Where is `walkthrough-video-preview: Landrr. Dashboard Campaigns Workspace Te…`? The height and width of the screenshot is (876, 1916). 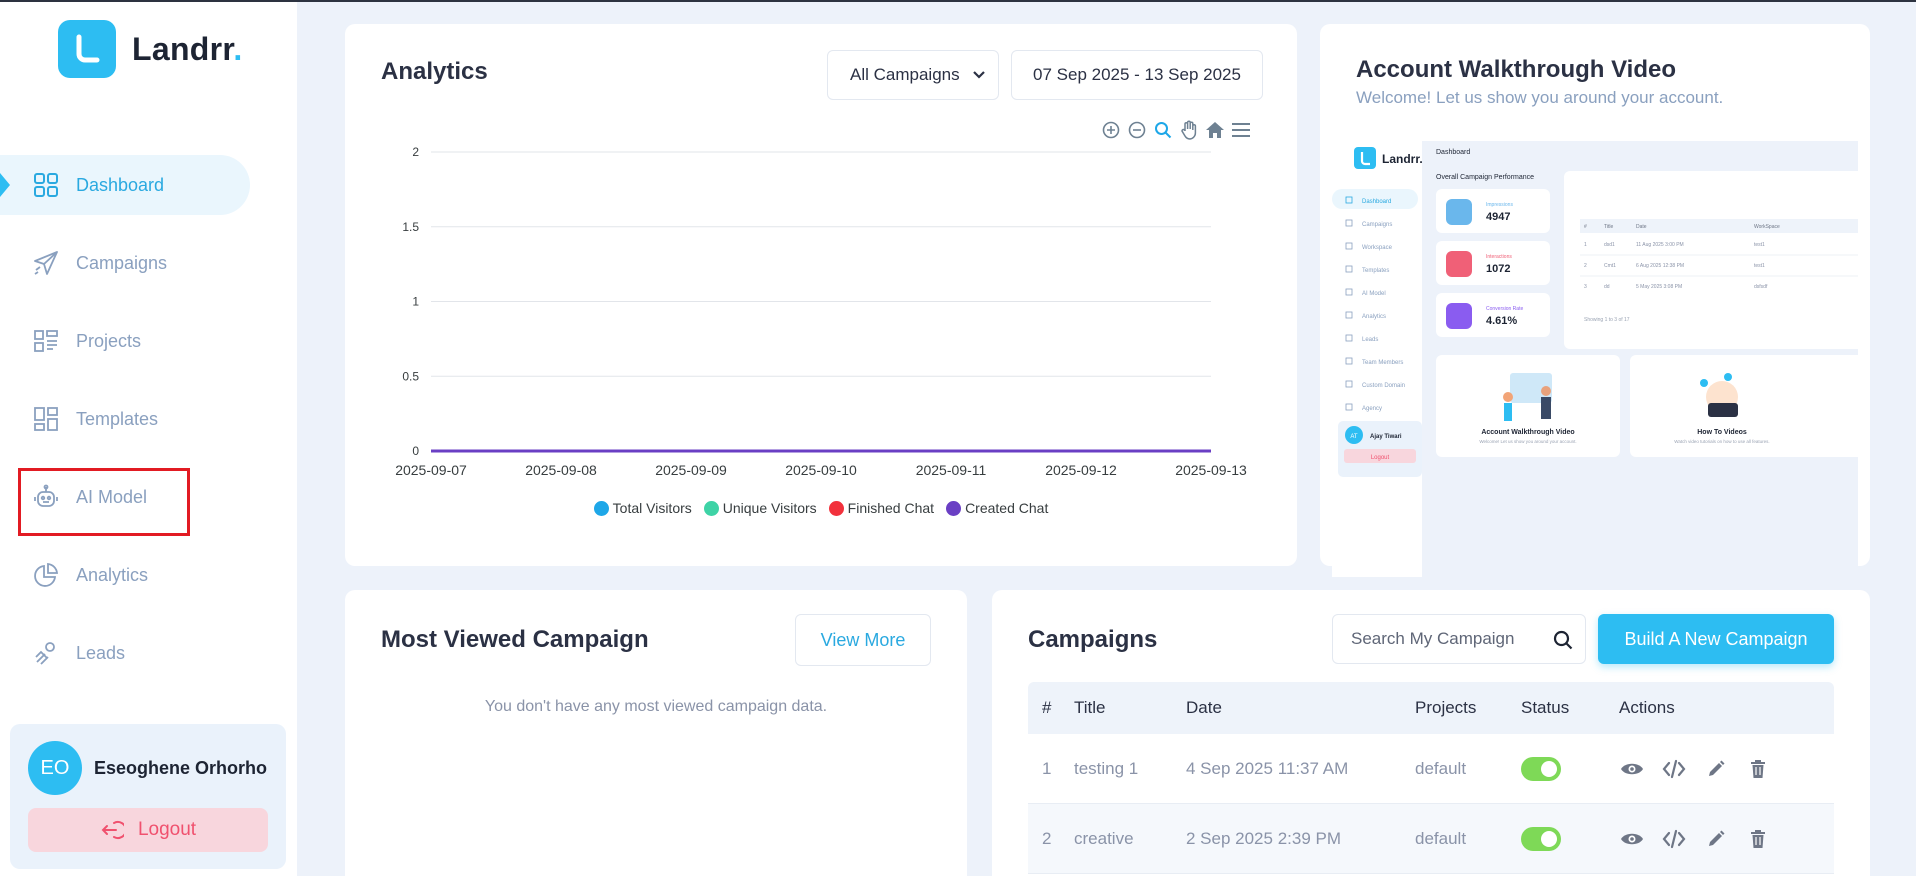 walkthrough-video-preview: Landrr. Dashboard Campaigns Workspace Te… is located at coordinates (1595, 359).